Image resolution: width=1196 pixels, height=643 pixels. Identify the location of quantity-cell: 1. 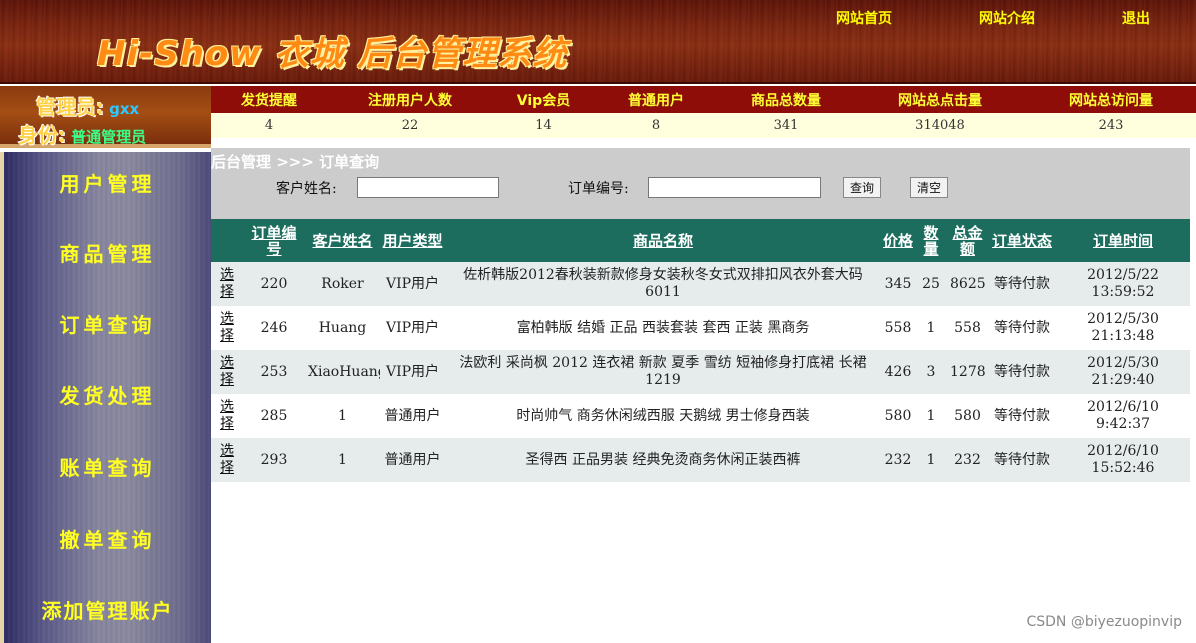
(931, 460).